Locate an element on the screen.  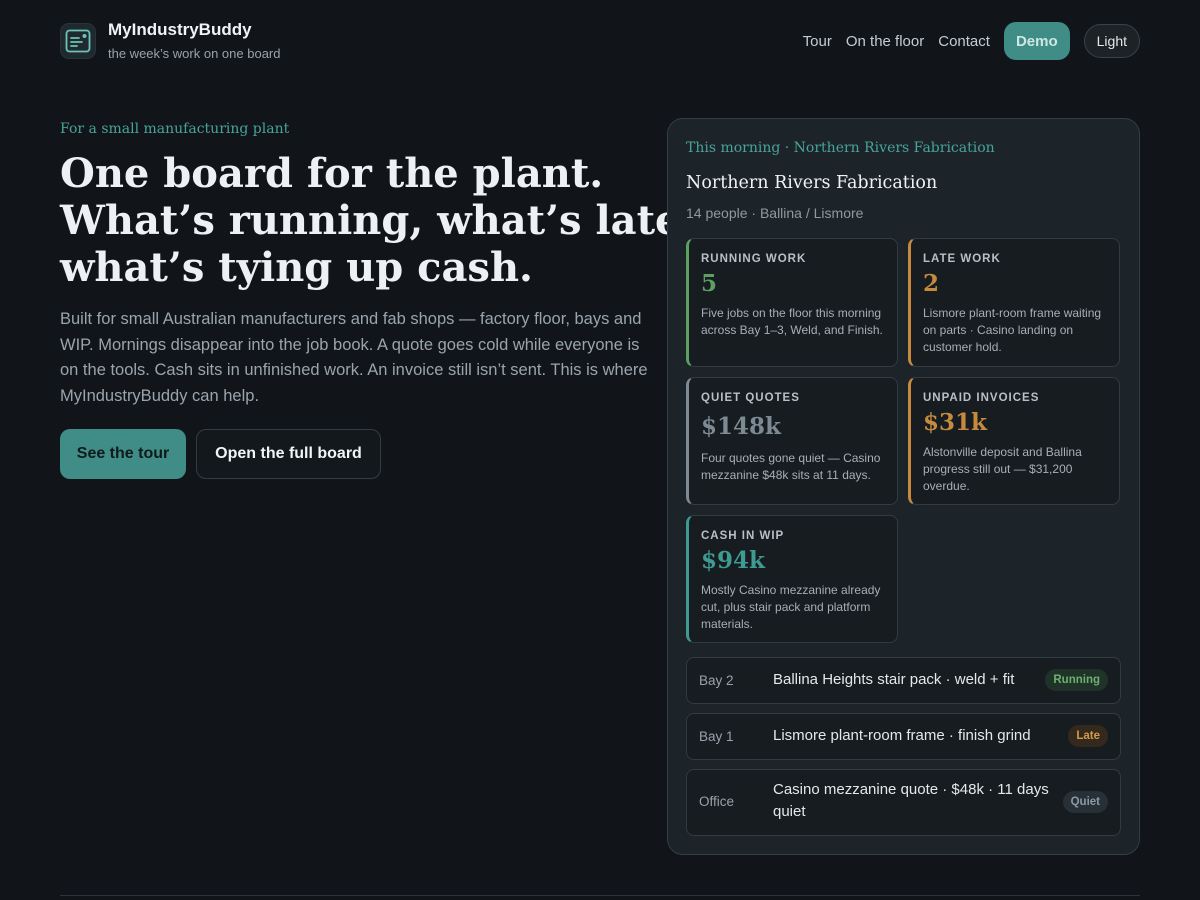
open-board-button: Open the full board is located at coordinates (288, 454).